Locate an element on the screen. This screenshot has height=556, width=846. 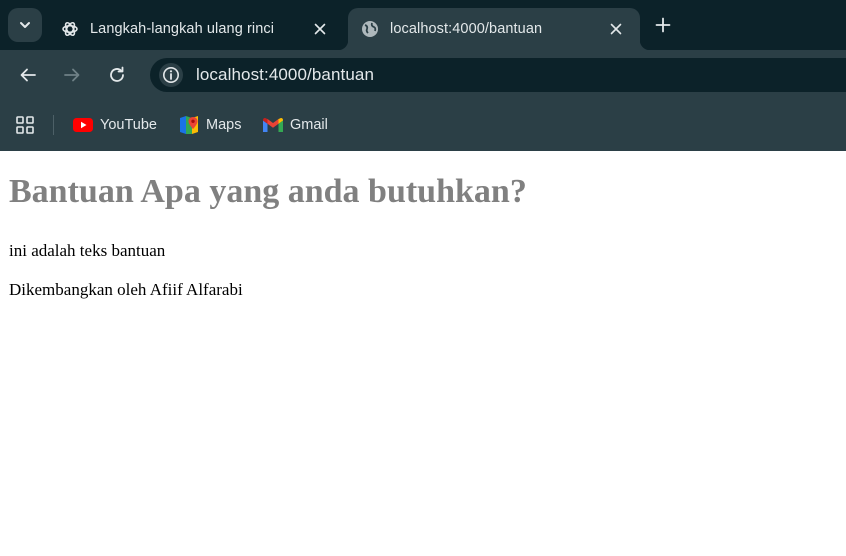
gmail-icon is located at coordinates (273, 125).